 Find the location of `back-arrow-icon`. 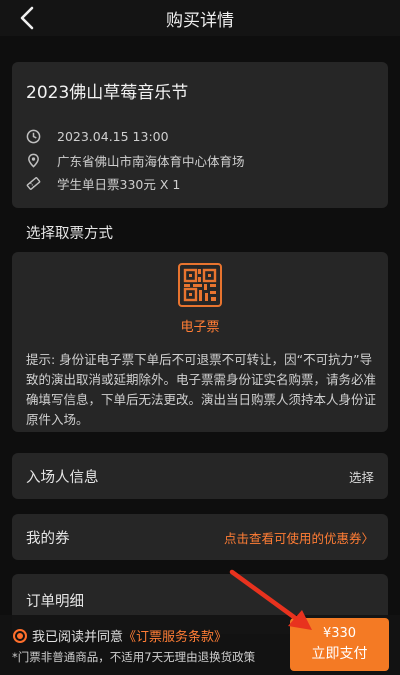

back-arrow-icon is located at coordinates (29, 18).